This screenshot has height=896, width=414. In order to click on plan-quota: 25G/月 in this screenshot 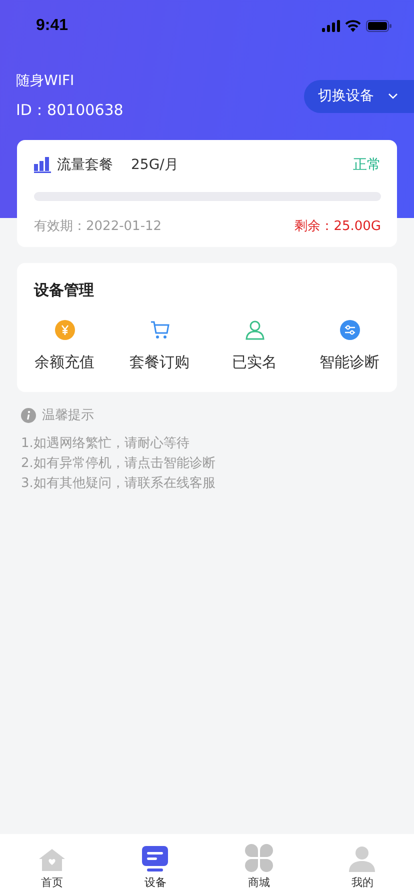, I will do `click(154, 165)`.